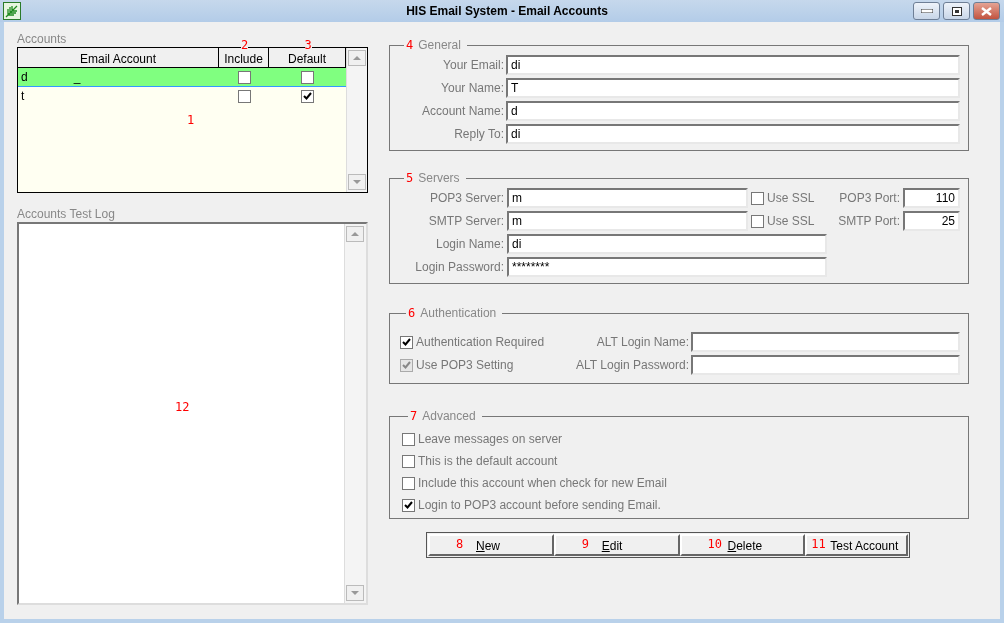  I want to click on annotation-number: 5, so click(410, 178).